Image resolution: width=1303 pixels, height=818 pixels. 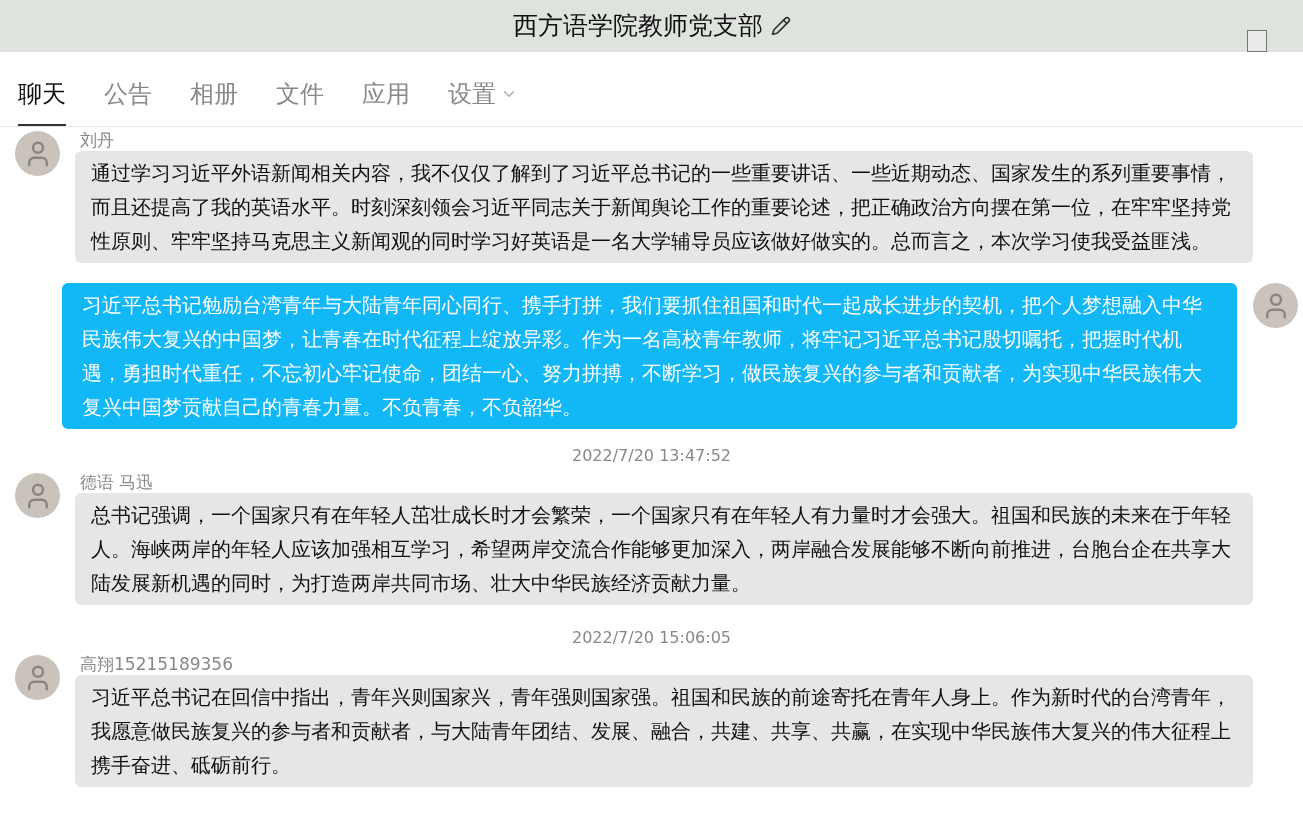 I want to click on sender-name: 刘丹, so click(x=97, y=140).